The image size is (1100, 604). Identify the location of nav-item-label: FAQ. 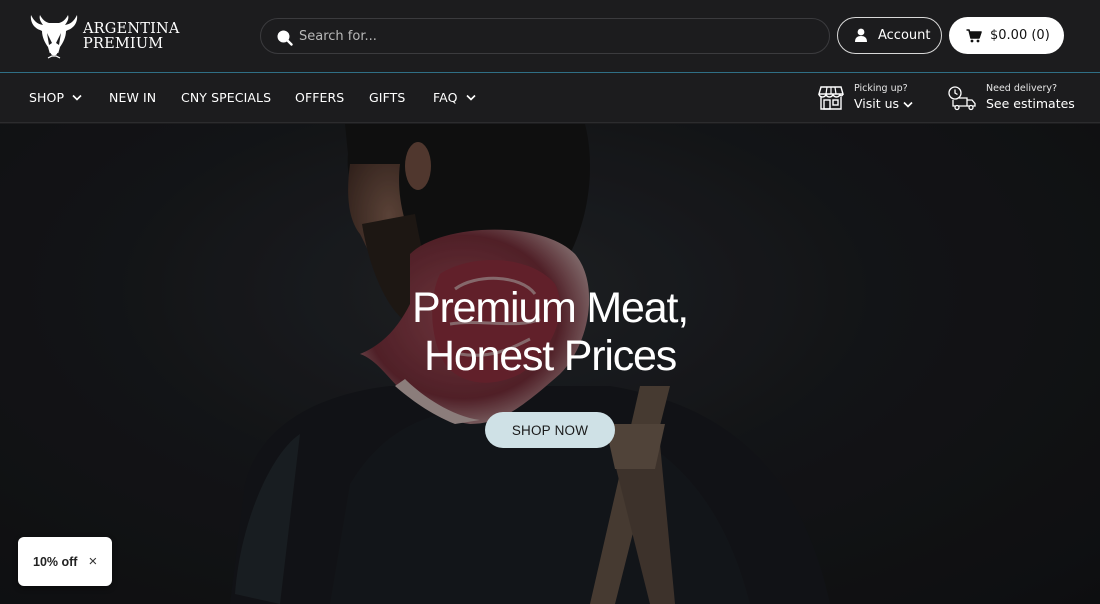
(445, 97).